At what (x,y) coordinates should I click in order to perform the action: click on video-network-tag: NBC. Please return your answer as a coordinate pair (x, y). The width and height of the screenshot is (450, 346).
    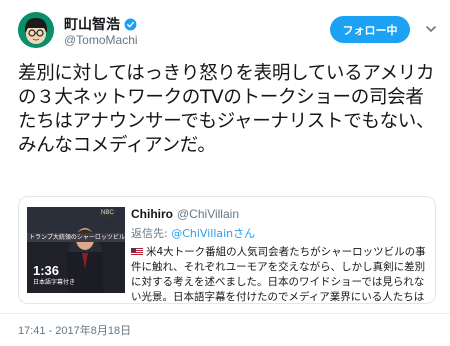
    Looking at the image, I should click on (107, 213).